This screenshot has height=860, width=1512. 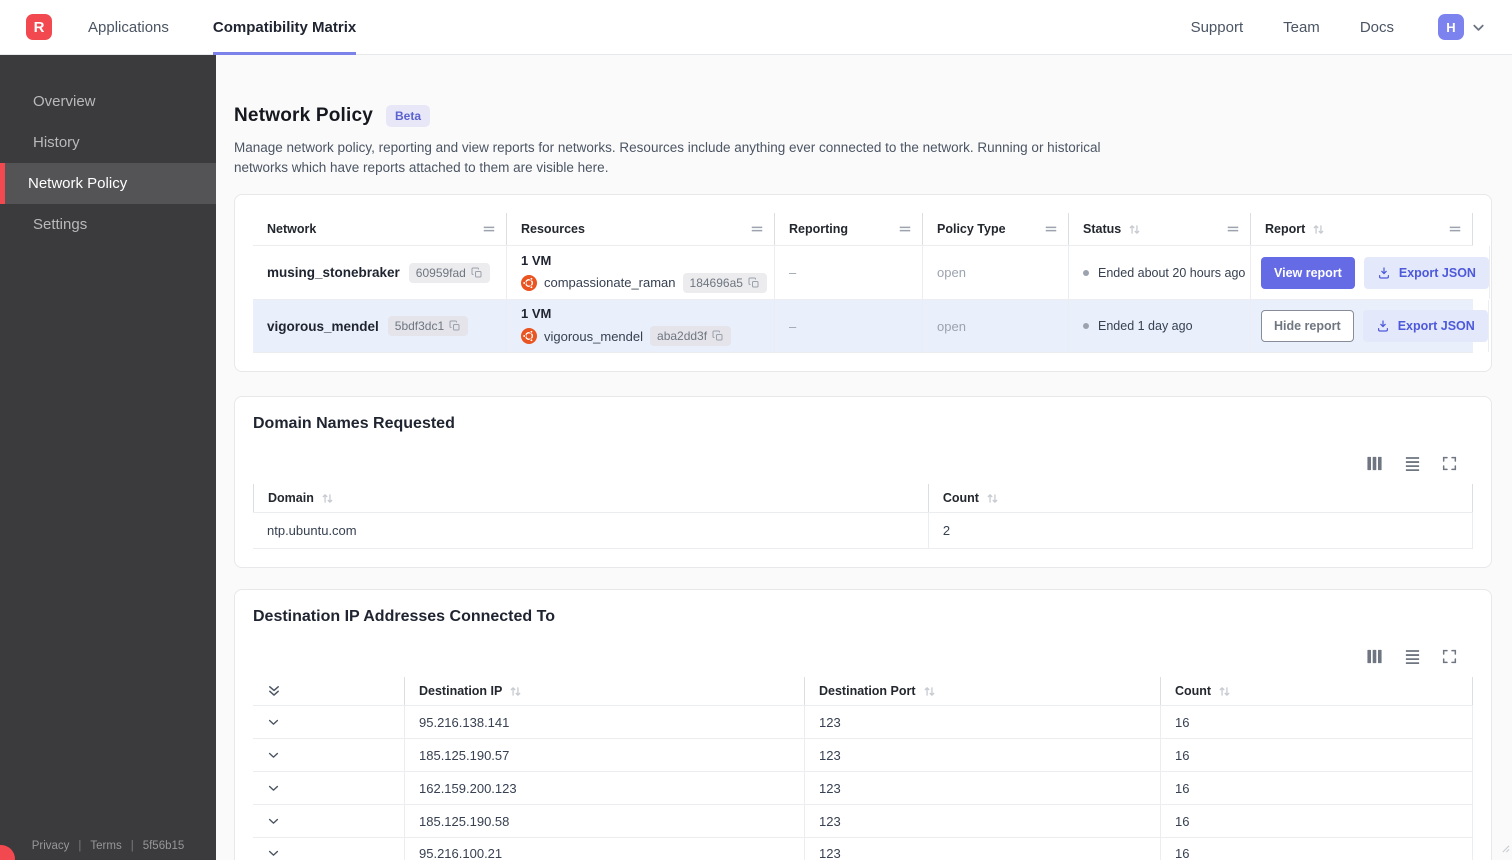 What do you see at coordinates (39, 27) in the screenshot?
I see `brand-logo: R` at bounding box center [39, 27].